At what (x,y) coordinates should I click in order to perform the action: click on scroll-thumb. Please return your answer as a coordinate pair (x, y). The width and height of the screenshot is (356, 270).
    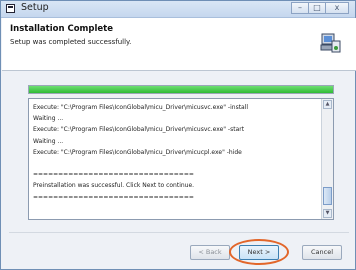
    Looking at the image, I should click on (327, 196).